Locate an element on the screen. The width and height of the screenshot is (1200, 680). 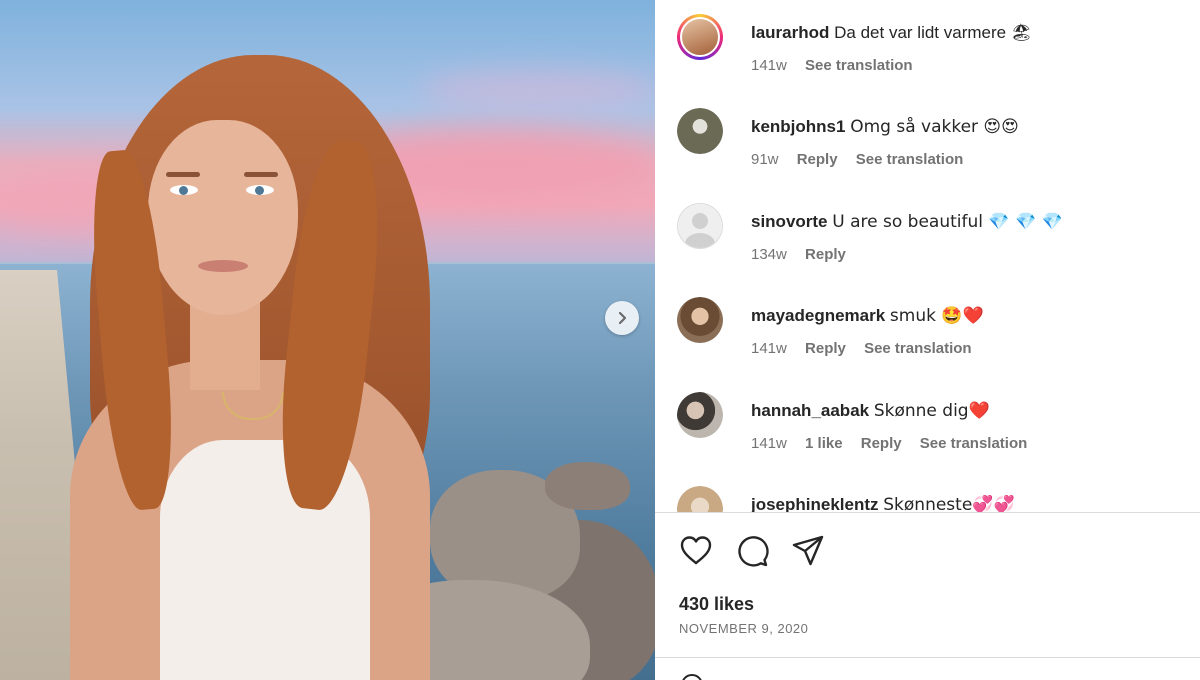
default-avatar-icon is located at coordinates (700, 226).